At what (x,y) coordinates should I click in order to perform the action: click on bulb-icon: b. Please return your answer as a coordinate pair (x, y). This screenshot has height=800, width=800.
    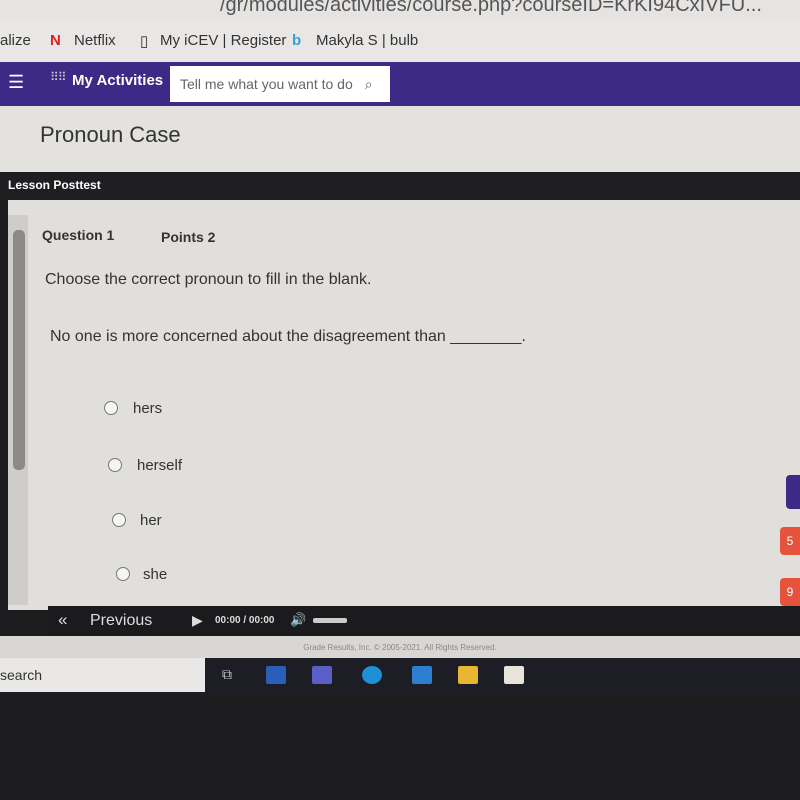
    Looking at the image, I should click on (297, 40).